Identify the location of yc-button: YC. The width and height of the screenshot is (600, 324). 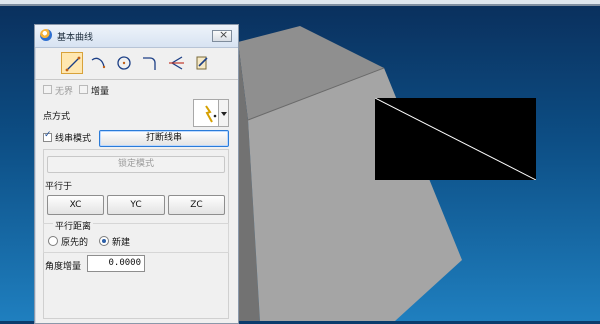
(136, 205).